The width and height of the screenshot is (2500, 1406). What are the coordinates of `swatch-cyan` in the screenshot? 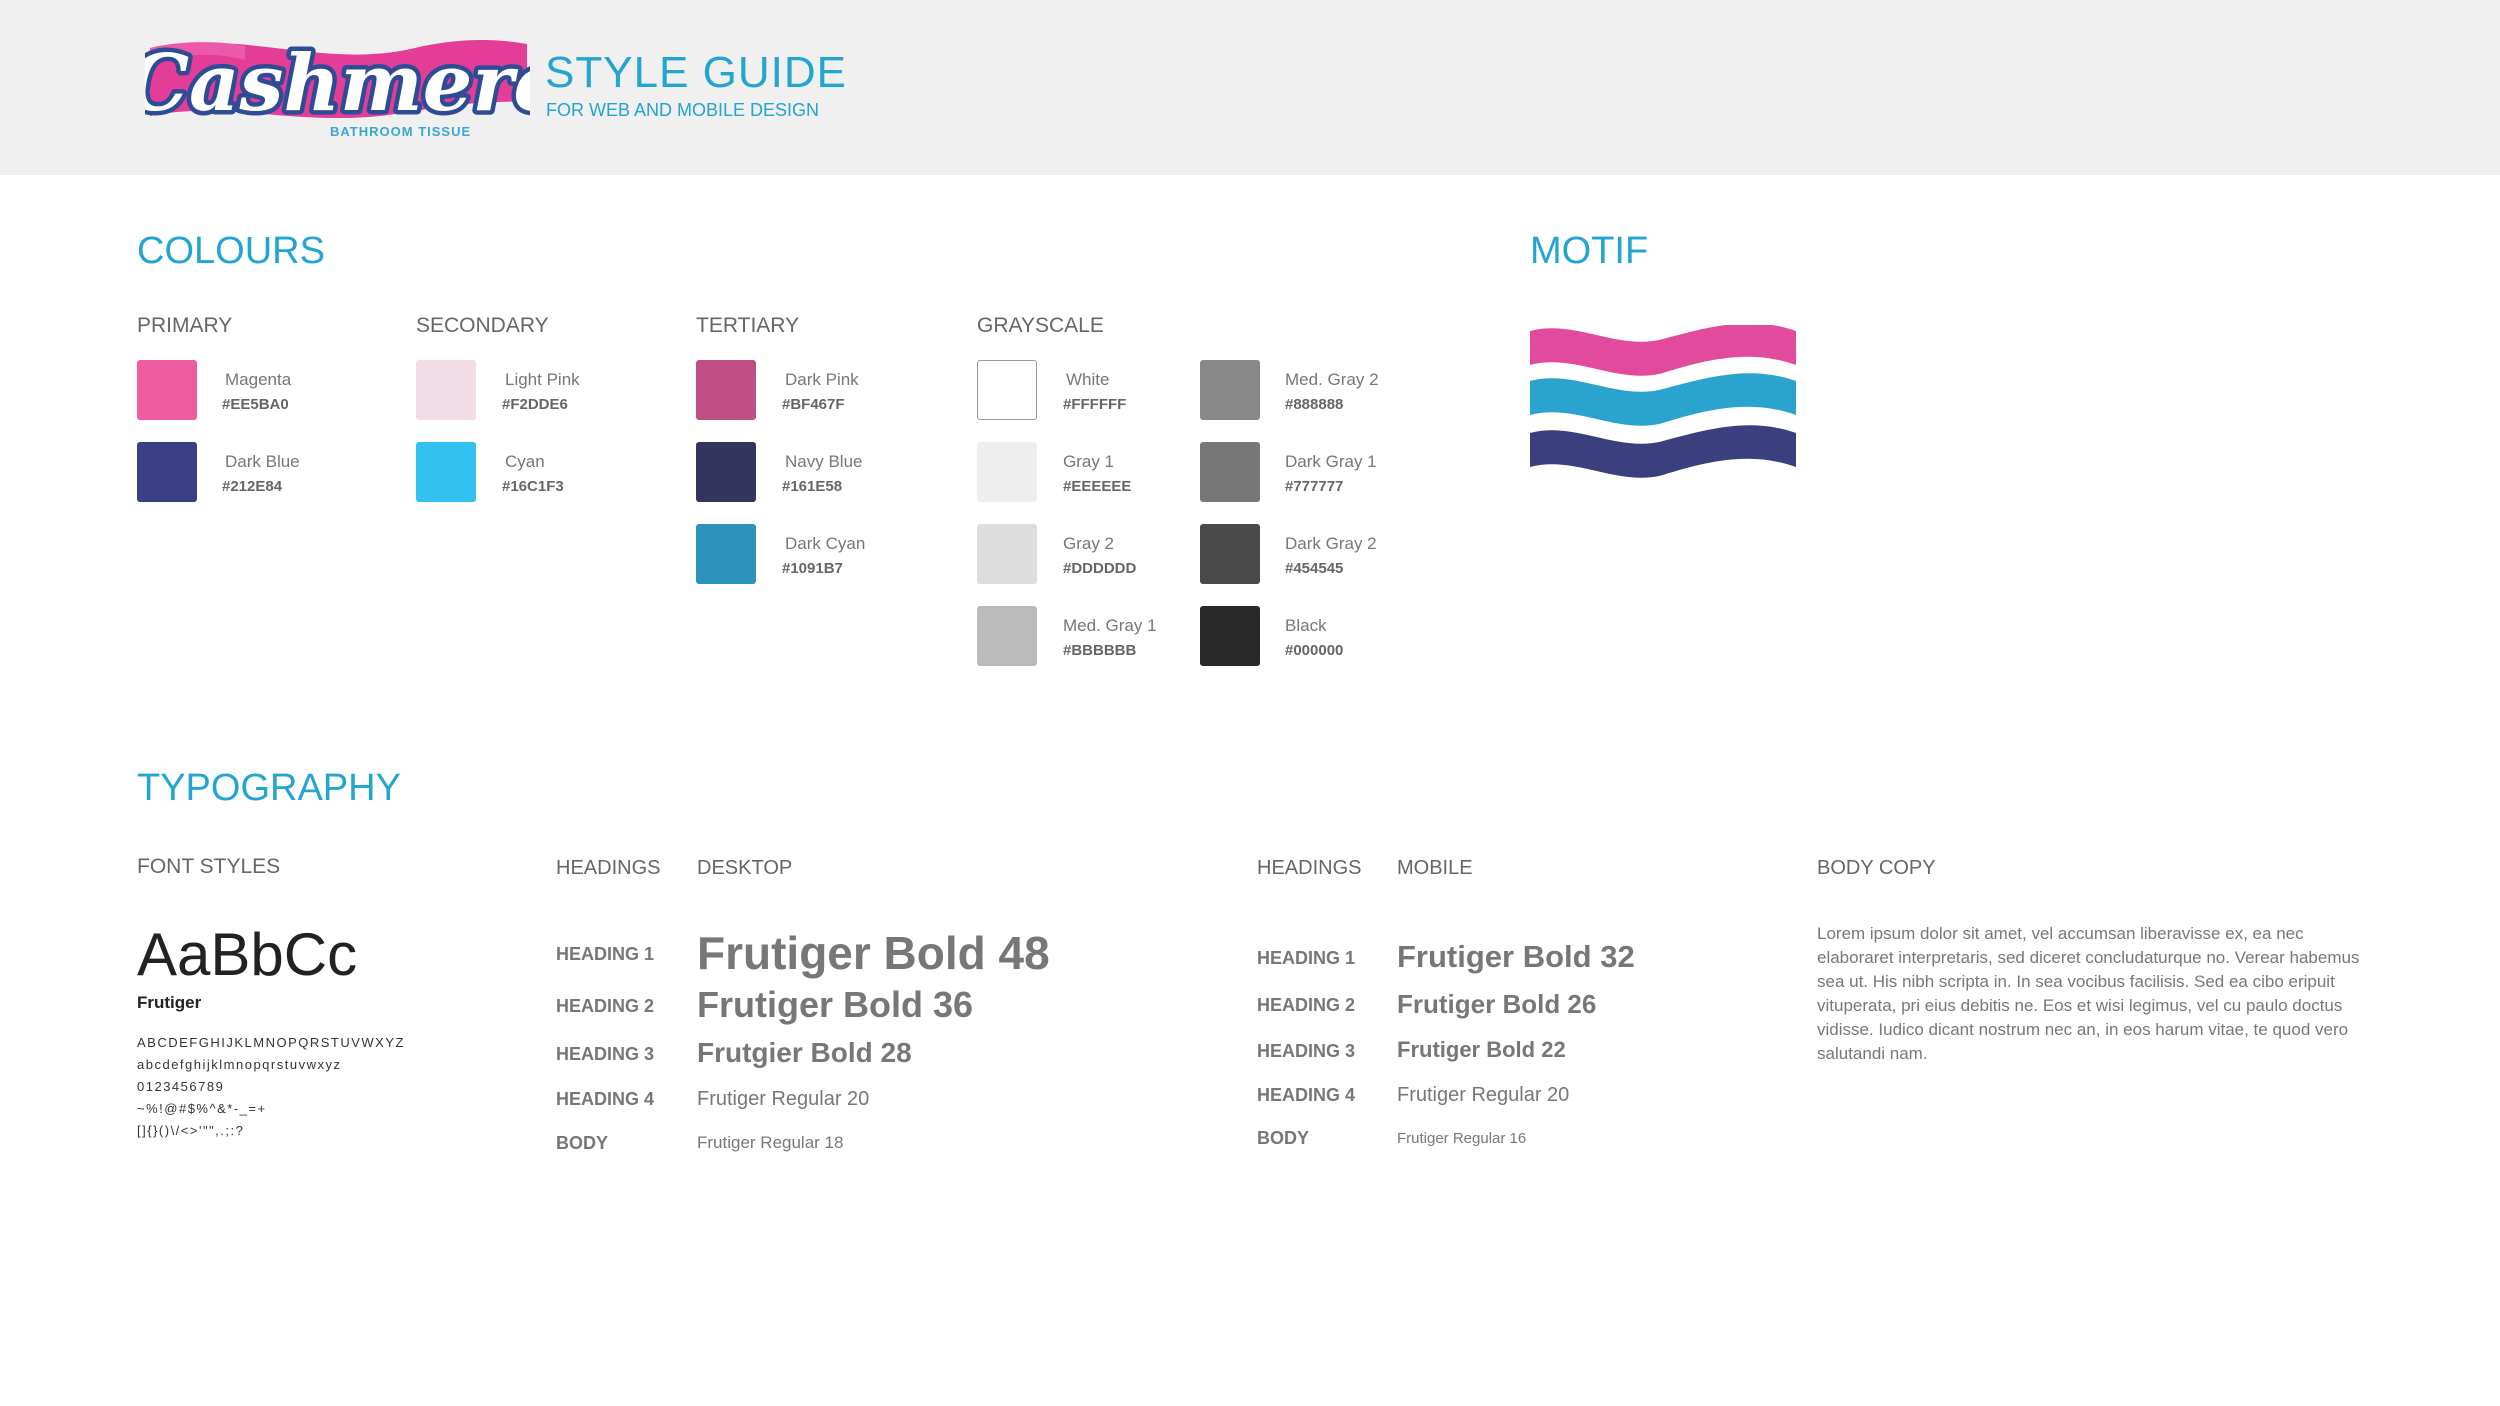 It's located at (446, 472).